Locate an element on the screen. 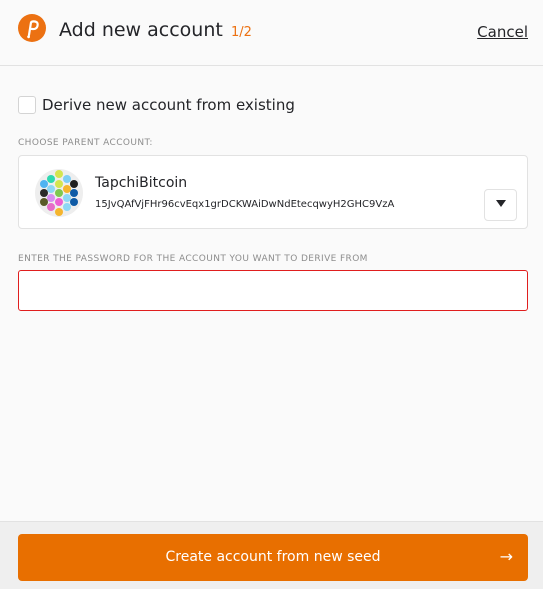  account-dropdown-button is located at coordinates (500, 205).